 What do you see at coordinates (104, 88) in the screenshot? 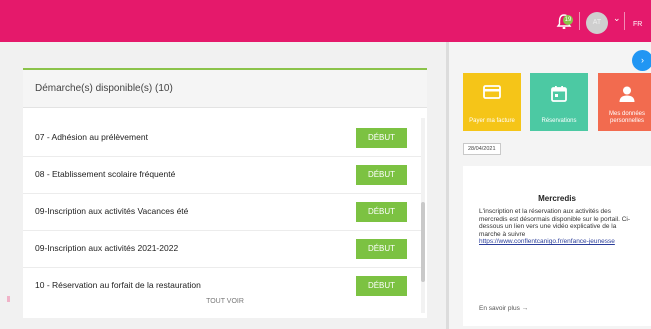
I see `card-title: Démarche(s) disponible(s) (10)` at bounding box center [104, 88].